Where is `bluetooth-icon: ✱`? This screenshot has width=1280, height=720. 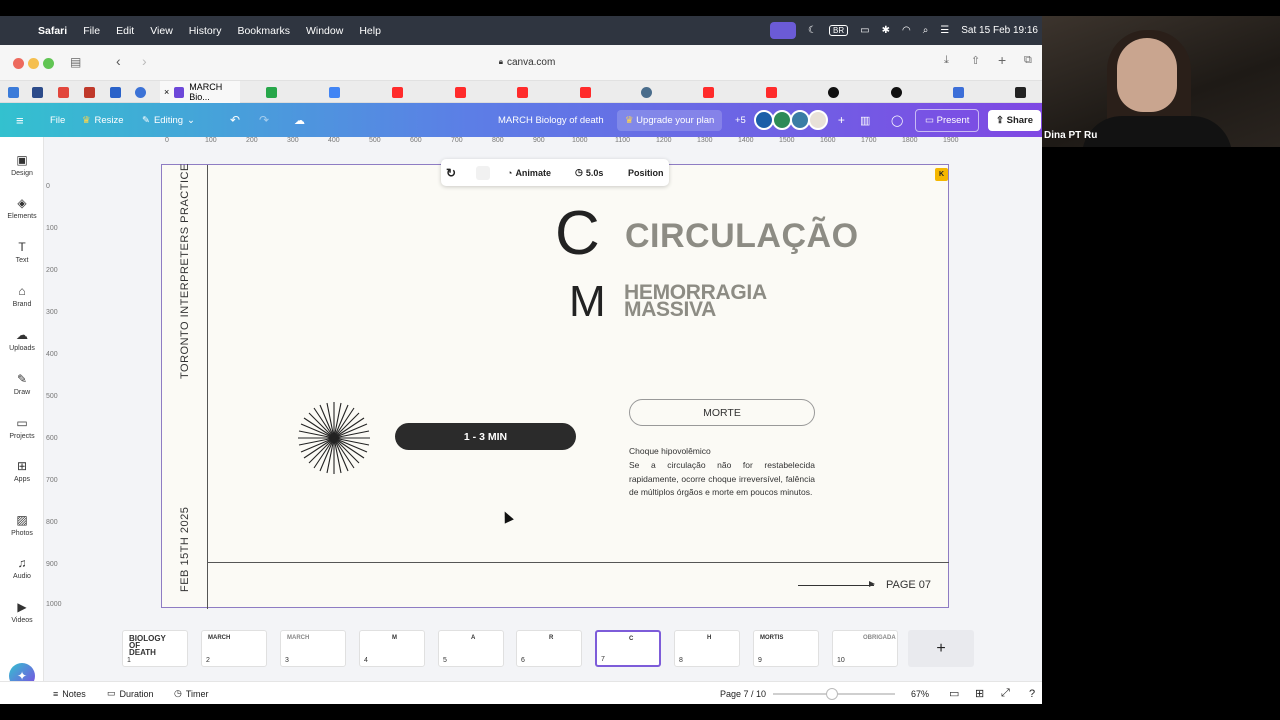 bluetooth-icon: ✱ is located at coordinates (886, 30).